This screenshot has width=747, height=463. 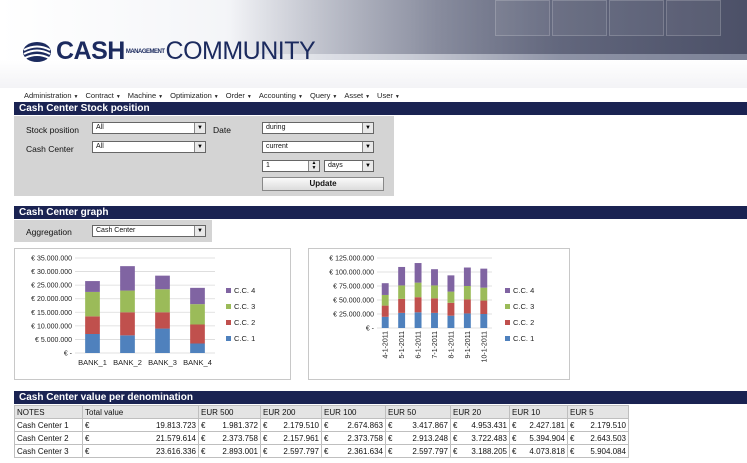 I want to click on spinner-arrows-icon: ▲ ▼, so click(x=313, y=166).